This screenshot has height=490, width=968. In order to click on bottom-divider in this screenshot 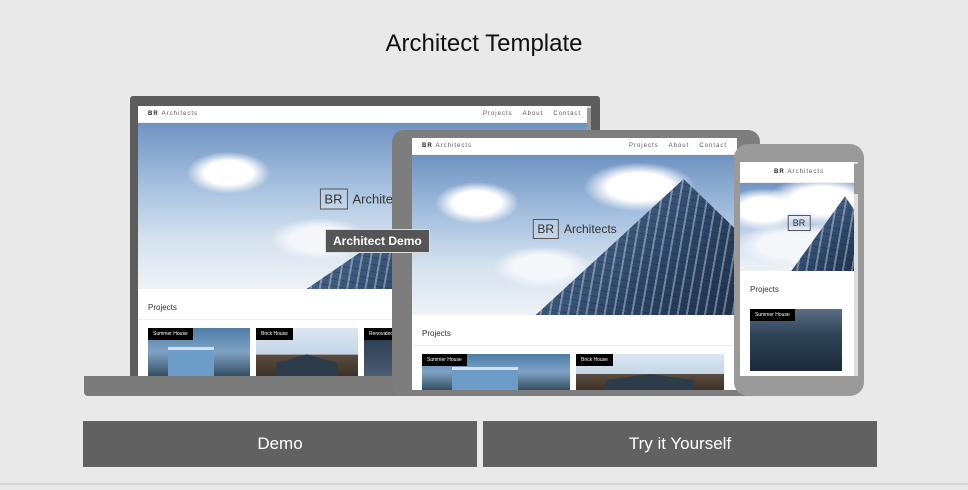, I will do `click(484, 484)`.